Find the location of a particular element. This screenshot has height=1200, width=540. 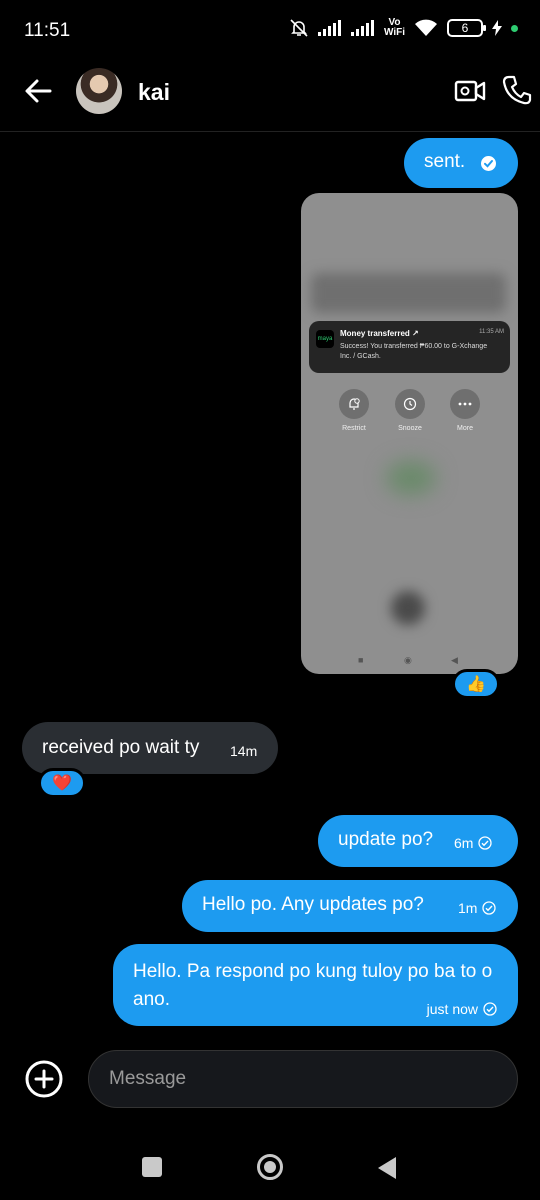

arrow-left-icon is located at coordinates (38, 91).